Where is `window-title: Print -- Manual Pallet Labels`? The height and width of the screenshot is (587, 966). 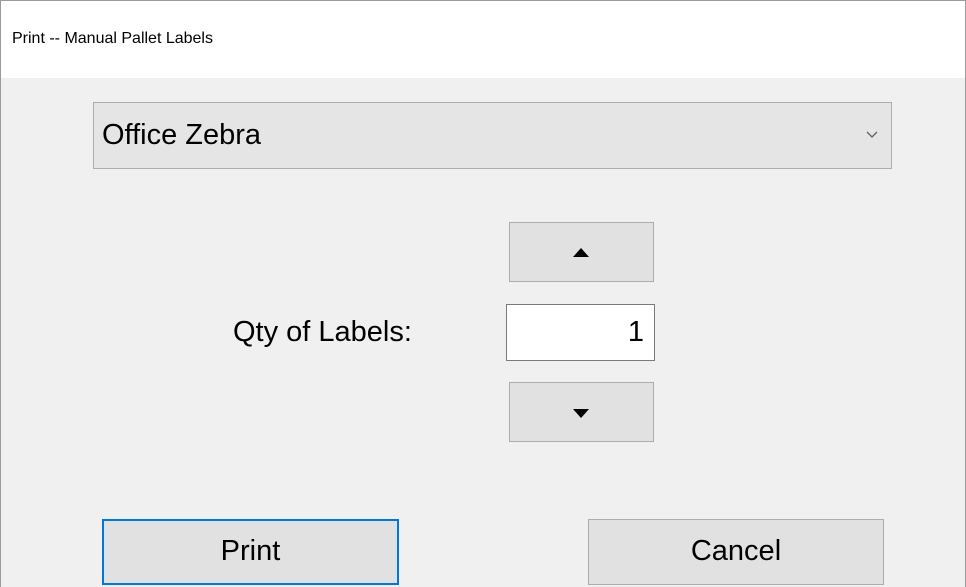
window-title: Print -- Manual Pallet Labels is located at coordinates (112, 38).